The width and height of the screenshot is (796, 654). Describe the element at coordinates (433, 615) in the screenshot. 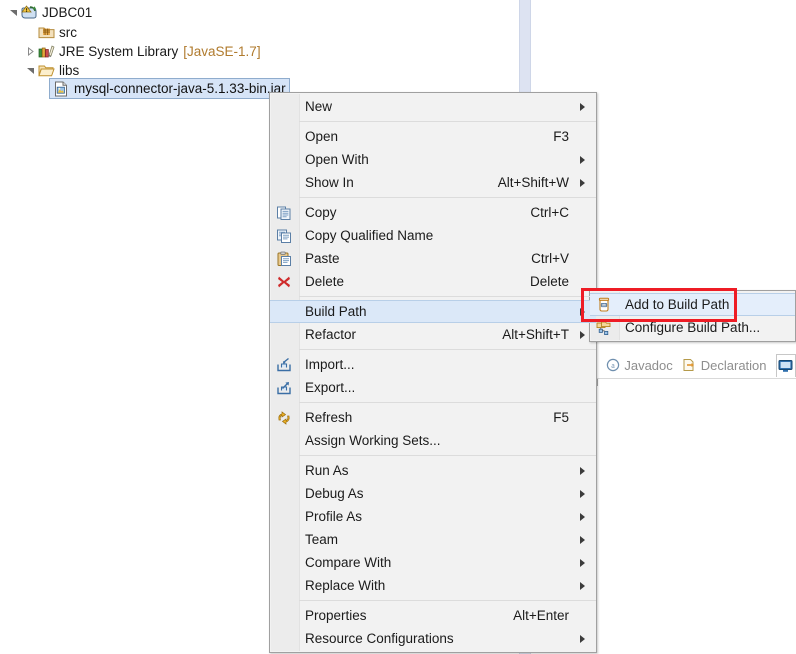

I see `menu-item-properties: Properties Alt+Enter` at that location.